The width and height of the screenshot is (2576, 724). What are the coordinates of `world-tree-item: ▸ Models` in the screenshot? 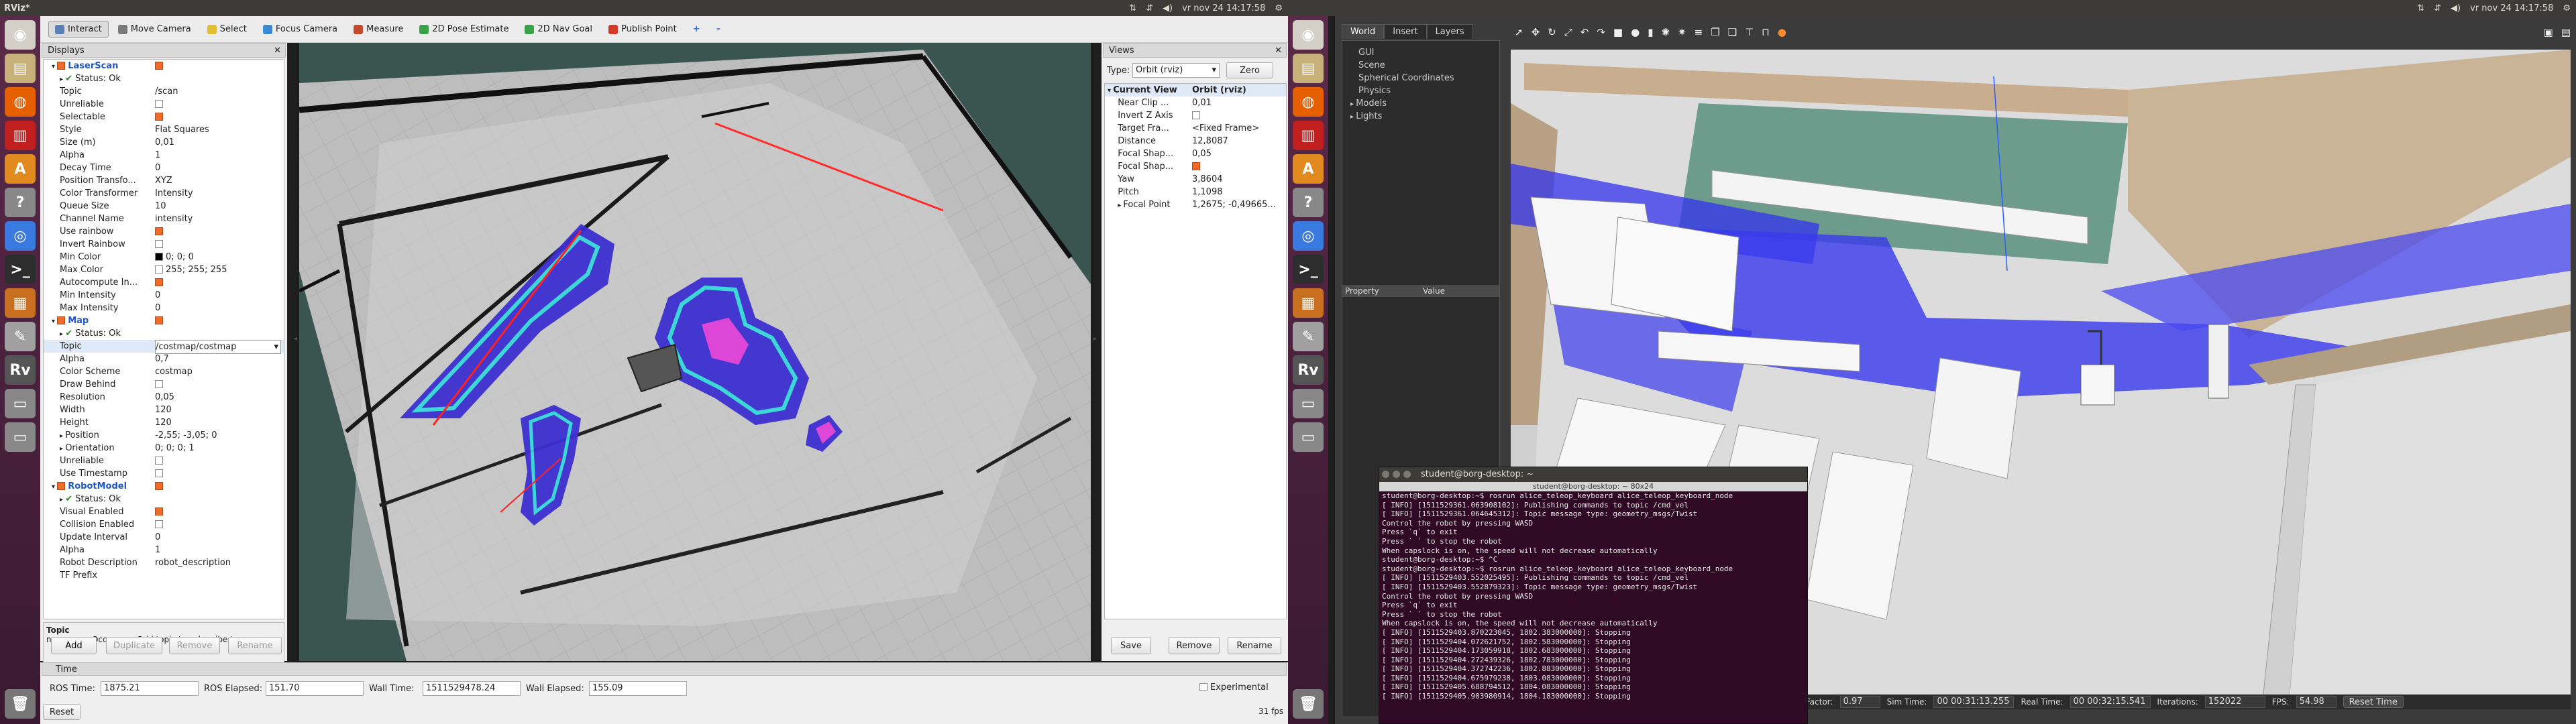 It's located at (1368, 104).